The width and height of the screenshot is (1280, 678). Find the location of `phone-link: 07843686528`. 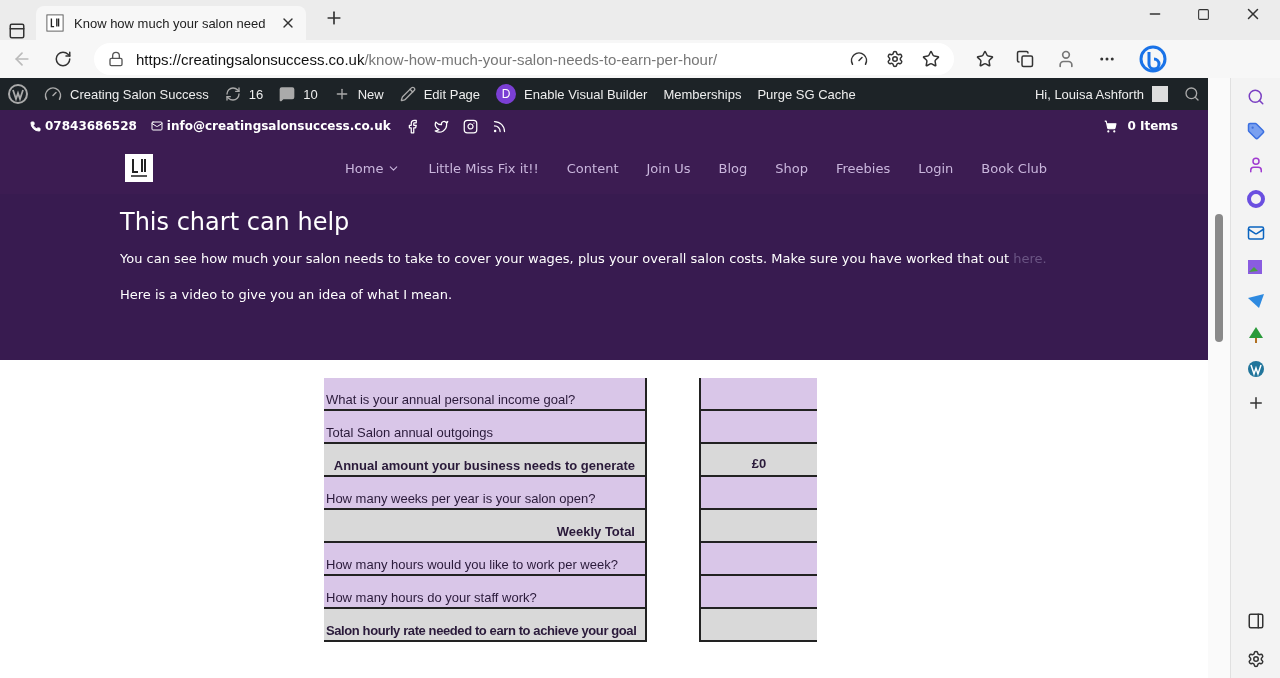

phone-link: 07843686528 is located at coordinates (83, 126).